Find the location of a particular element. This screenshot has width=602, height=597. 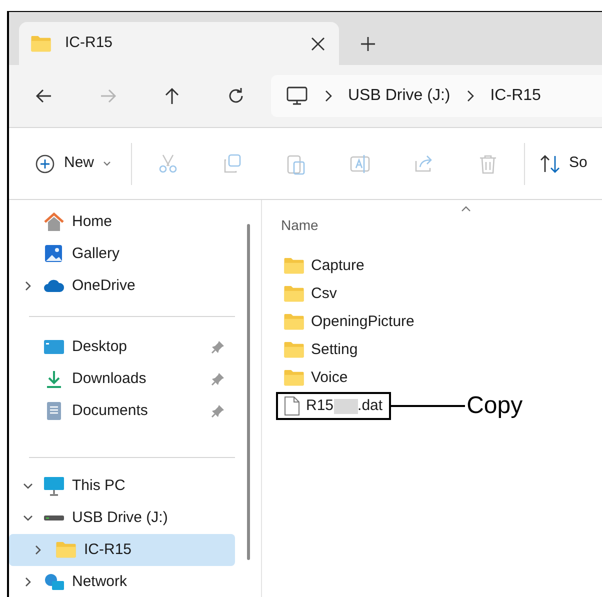

file-name: Csv is located at coordinates (324, 294).